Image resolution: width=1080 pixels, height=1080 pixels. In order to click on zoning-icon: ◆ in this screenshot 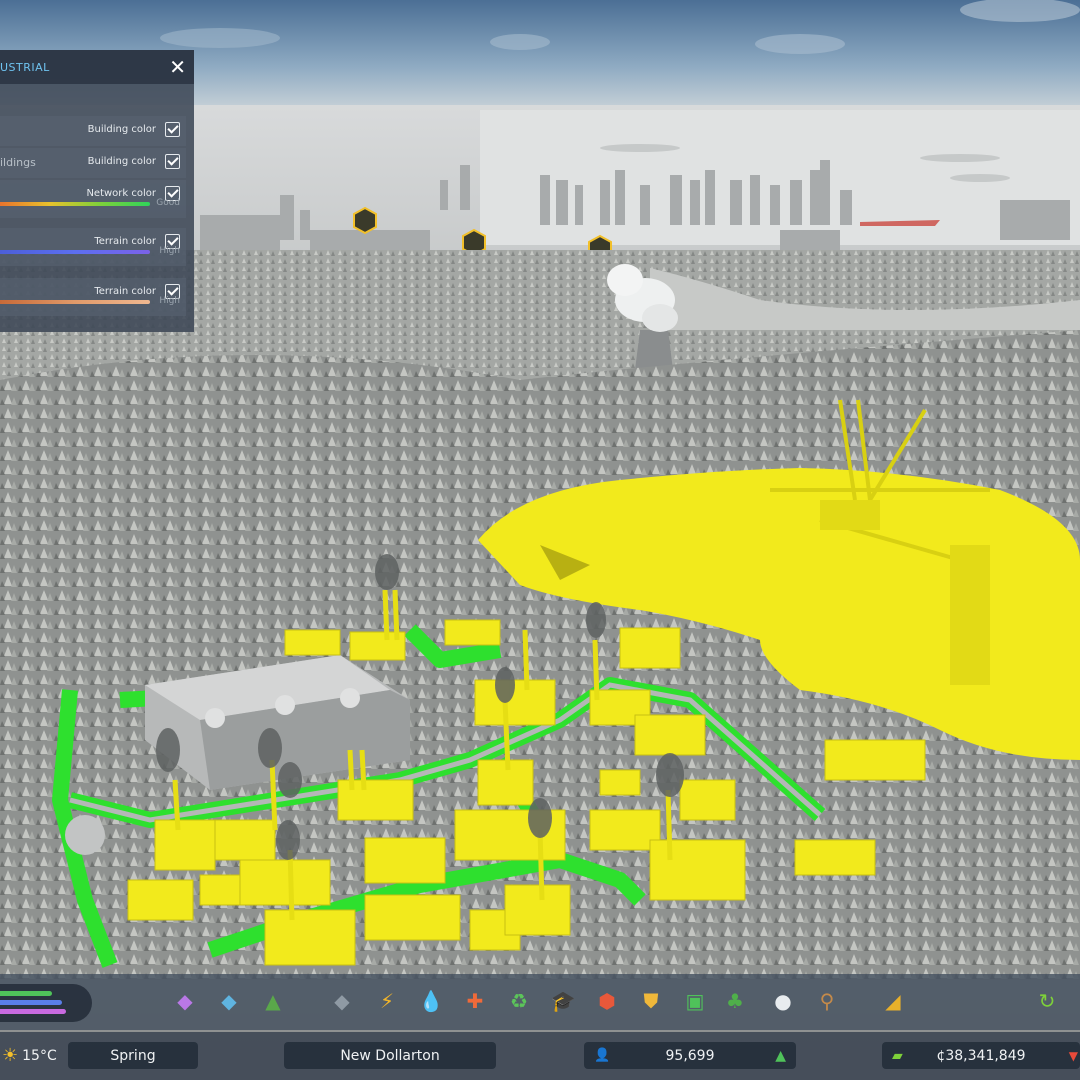, I will do `click(185, 1001)`.